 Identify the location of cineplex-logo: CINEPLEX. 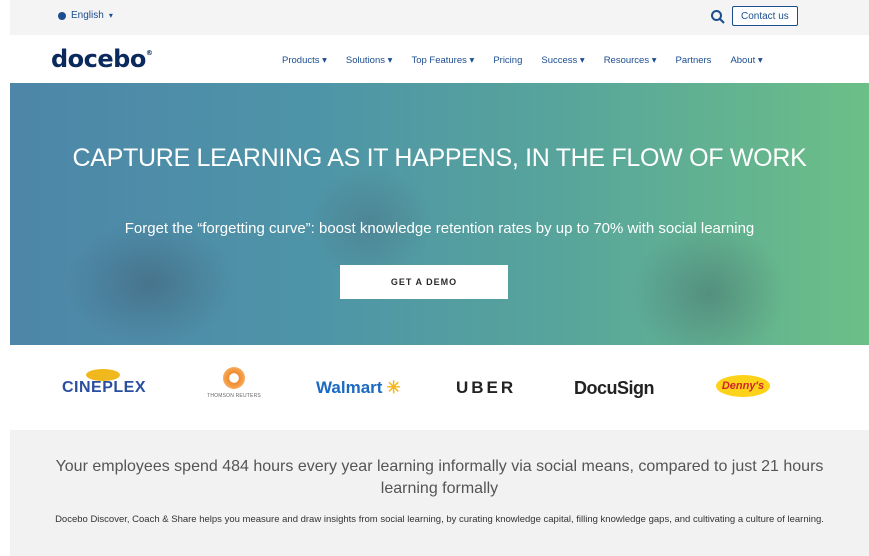
(104, 383).